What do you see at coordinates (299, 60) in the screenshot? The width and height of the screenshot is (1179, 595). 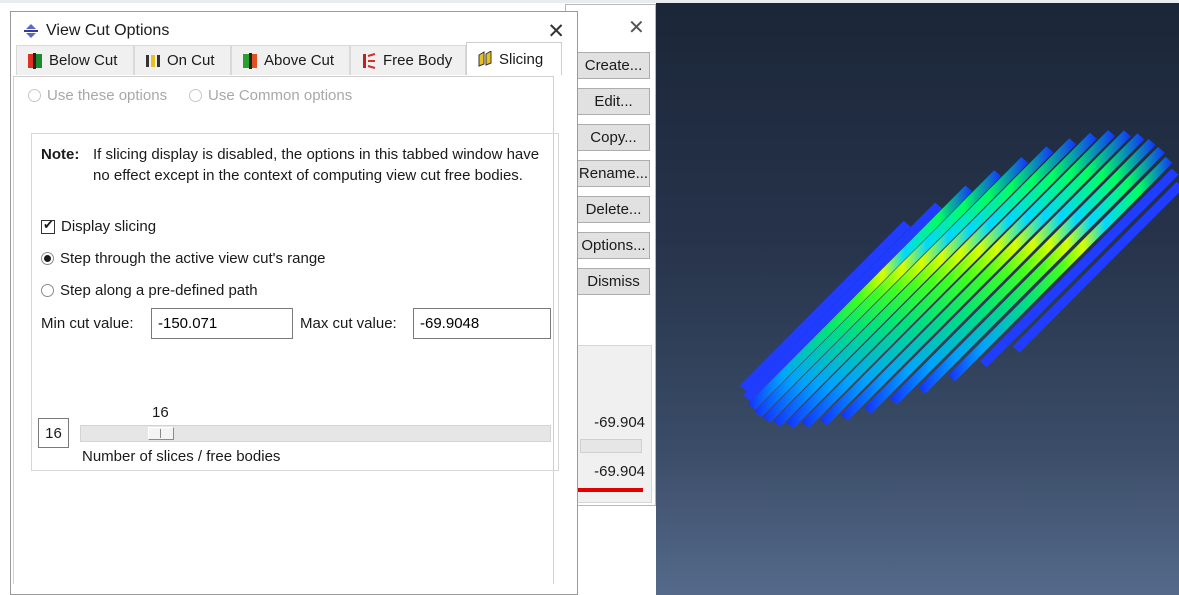 I see `tab-label: Above Cut` at bounding box center [299, 60].